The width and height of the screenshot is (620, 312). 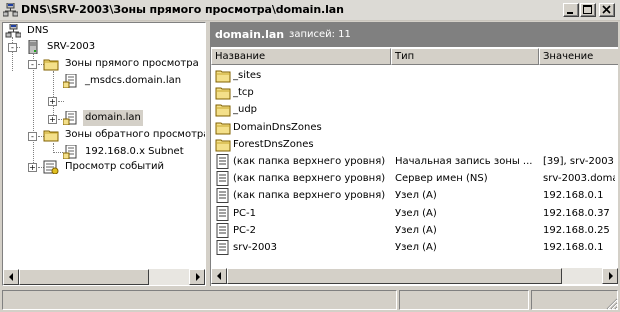 What do you see at coordinates (245, 110) in the screenshot?
I see `cell-name: _udp` at bounding box center [245, 110].